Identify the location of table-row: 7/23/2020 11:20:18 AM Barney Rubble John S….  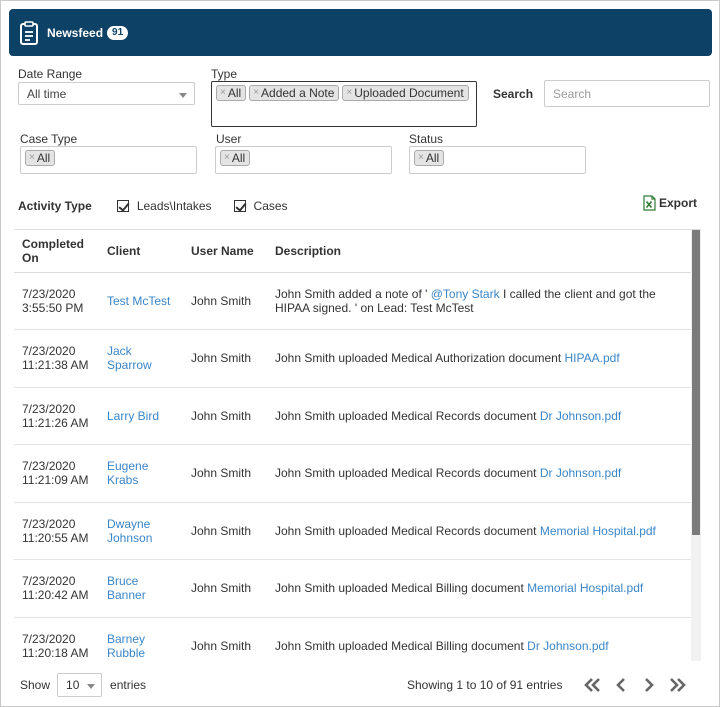
(352, 639).